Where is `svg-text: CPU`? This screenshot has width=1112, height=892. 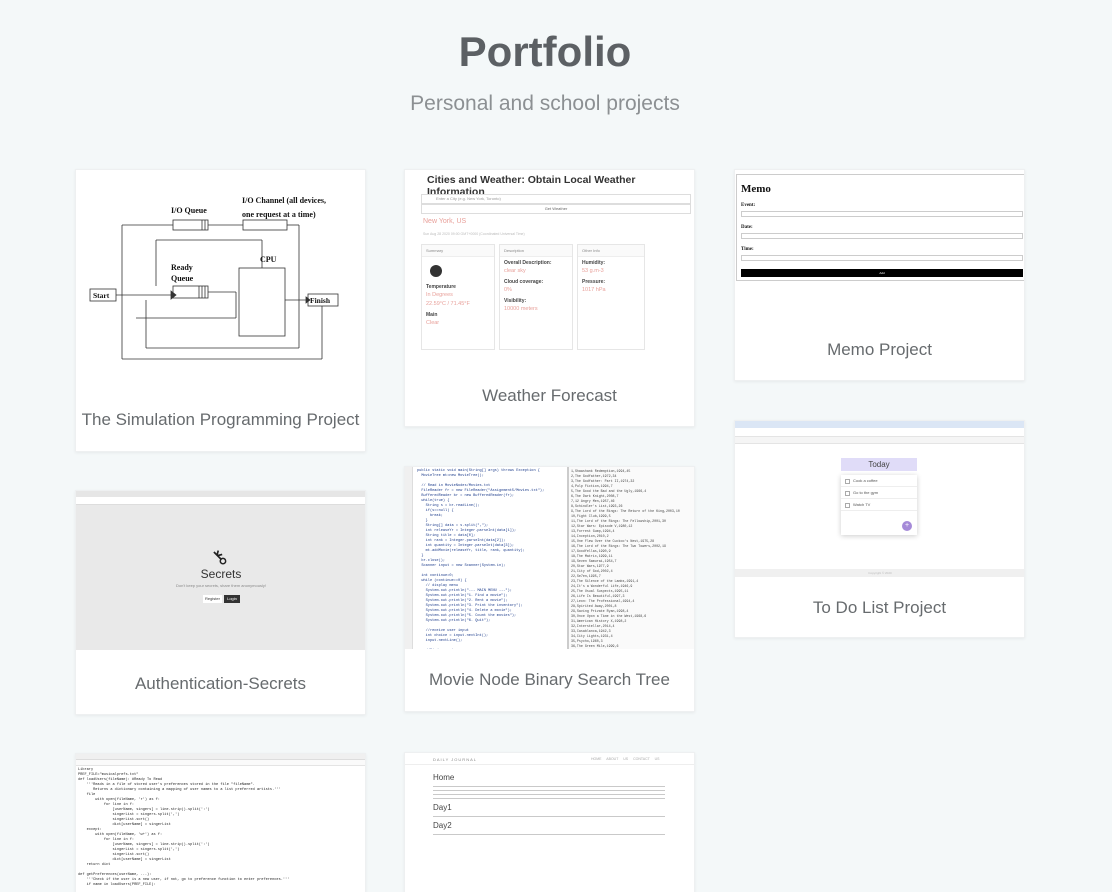
svg-text: CPU is located at coordinates (268, 259).